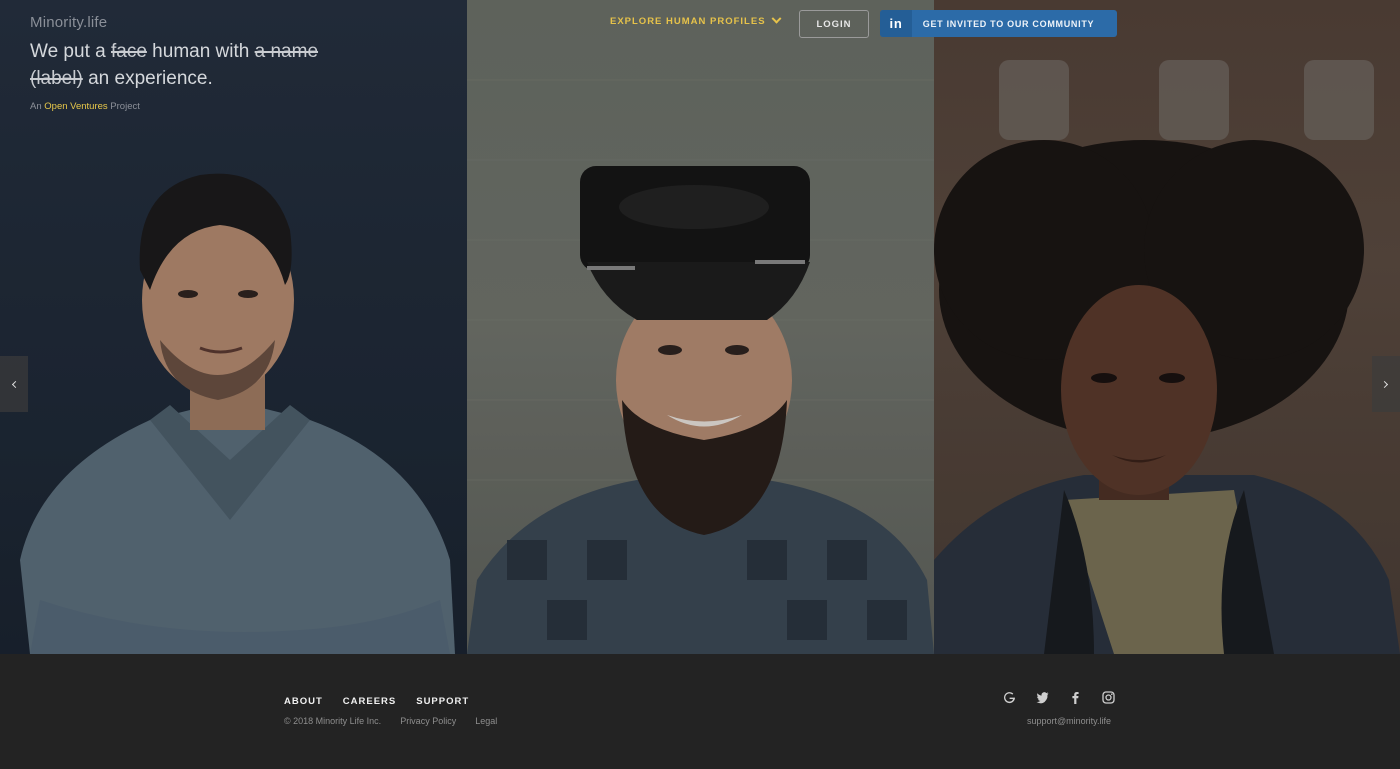 The width and height of the screenshot is (1400, 769). Describe the element at coordinates (1069, 721) in the screenshot. I see `support-email-link: support@minority.life` at that location.